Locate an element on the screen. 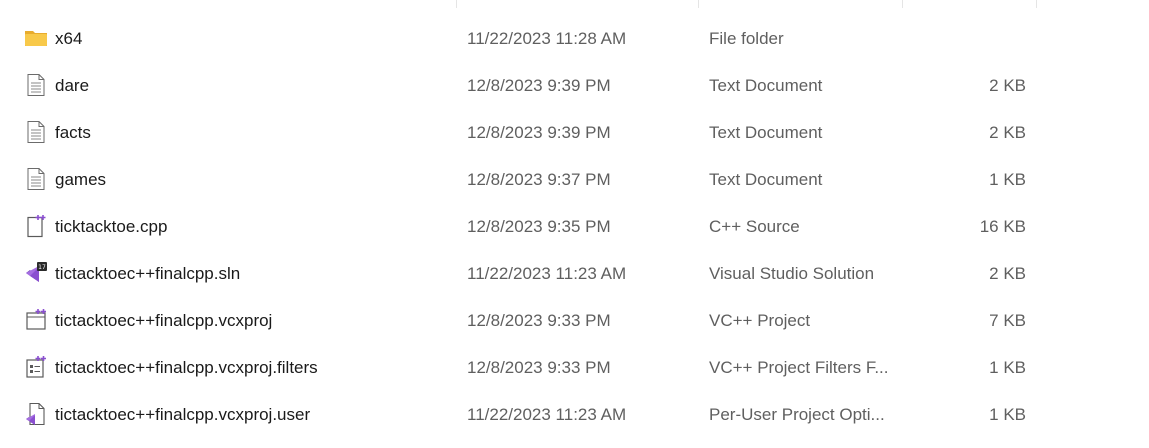 This screenshot has width=1149, height=448. file-size: 16 KB is located at coordinates (1002, 226).